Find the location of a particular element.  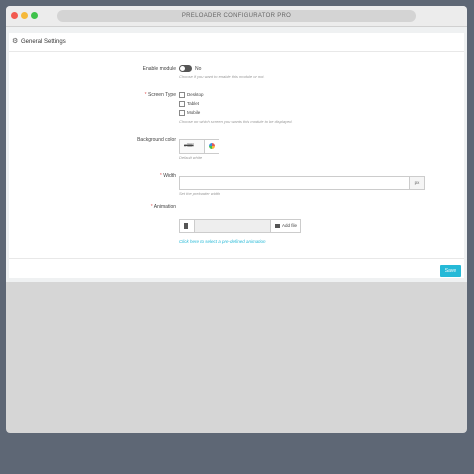

folder-icon is located at coordinates (277, 226).